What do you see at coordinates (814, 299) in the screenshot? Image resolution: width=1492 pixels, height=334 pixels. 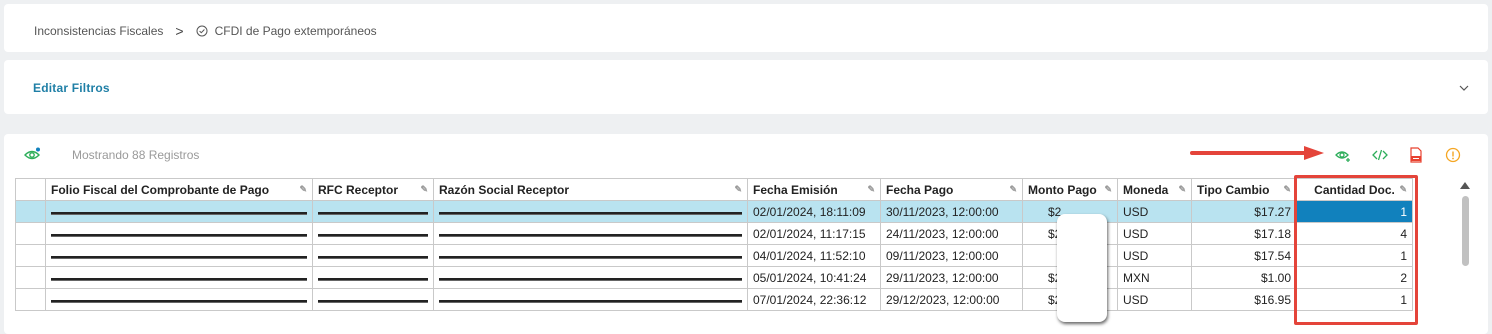 I see `fecha-emision-cell: 07/01/2024, 22:36:12` at bounding box center [814, 299].